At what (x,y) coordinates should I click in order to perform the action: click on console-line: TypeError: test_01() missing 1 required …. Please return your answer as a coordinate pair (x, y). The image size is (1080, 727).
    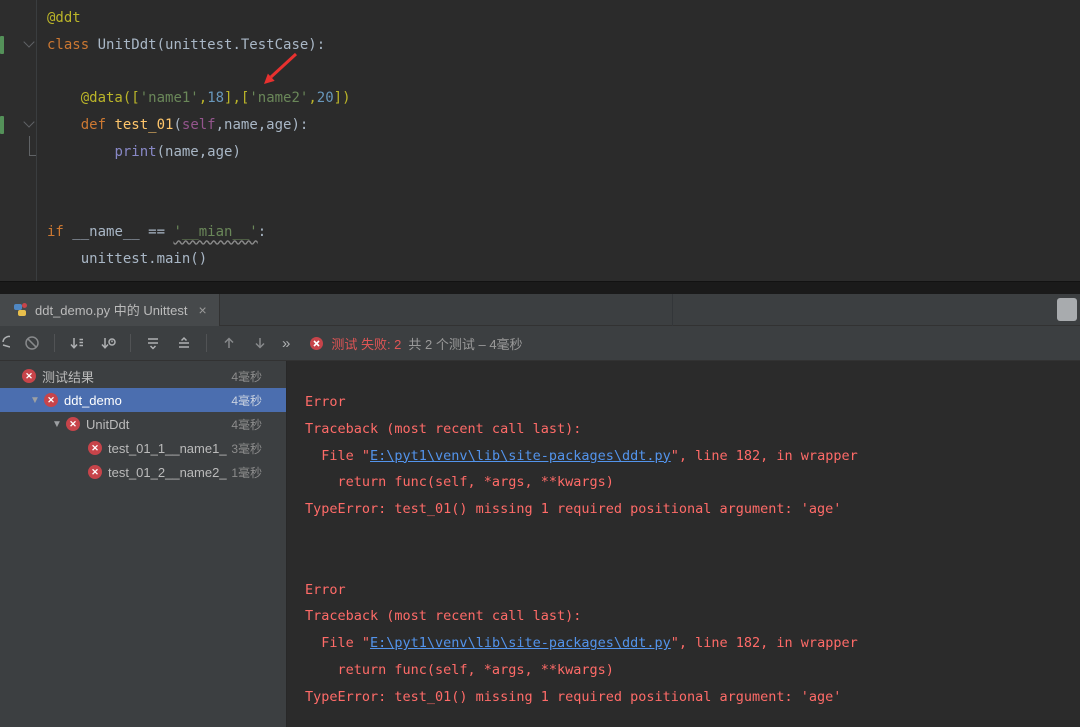
    Looking at the image, I should click on (692, 509).